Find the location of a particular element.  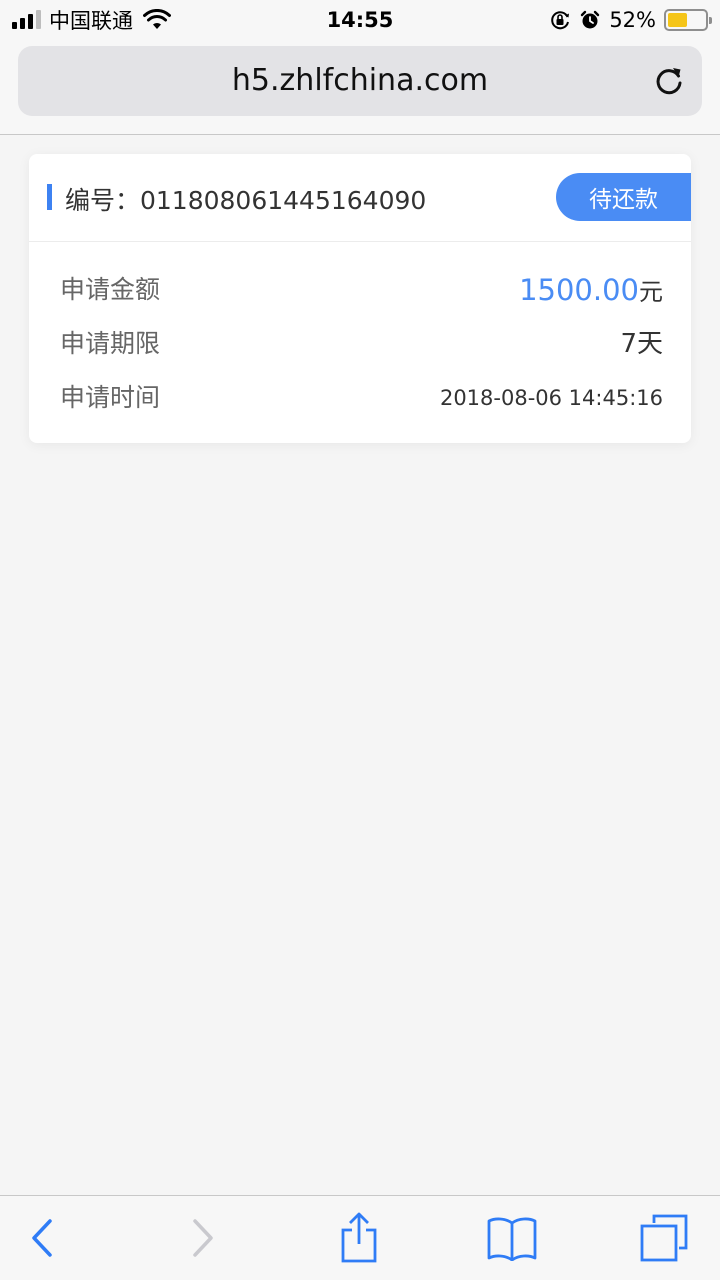

url-text: h5.zhlfchina.com is located at coordinates (360, 81).